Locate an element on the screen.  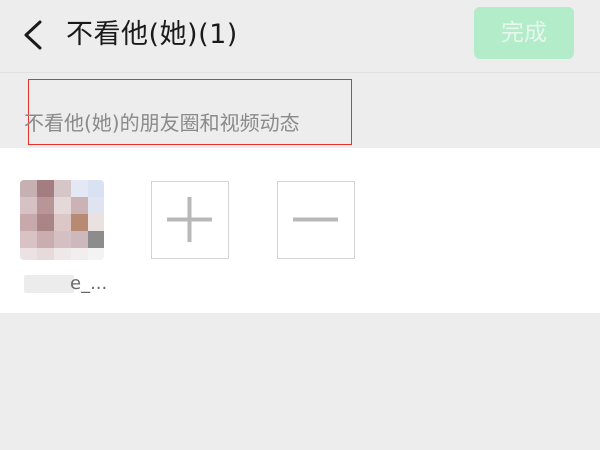
add-member-button is located at coordinates (190, 220).